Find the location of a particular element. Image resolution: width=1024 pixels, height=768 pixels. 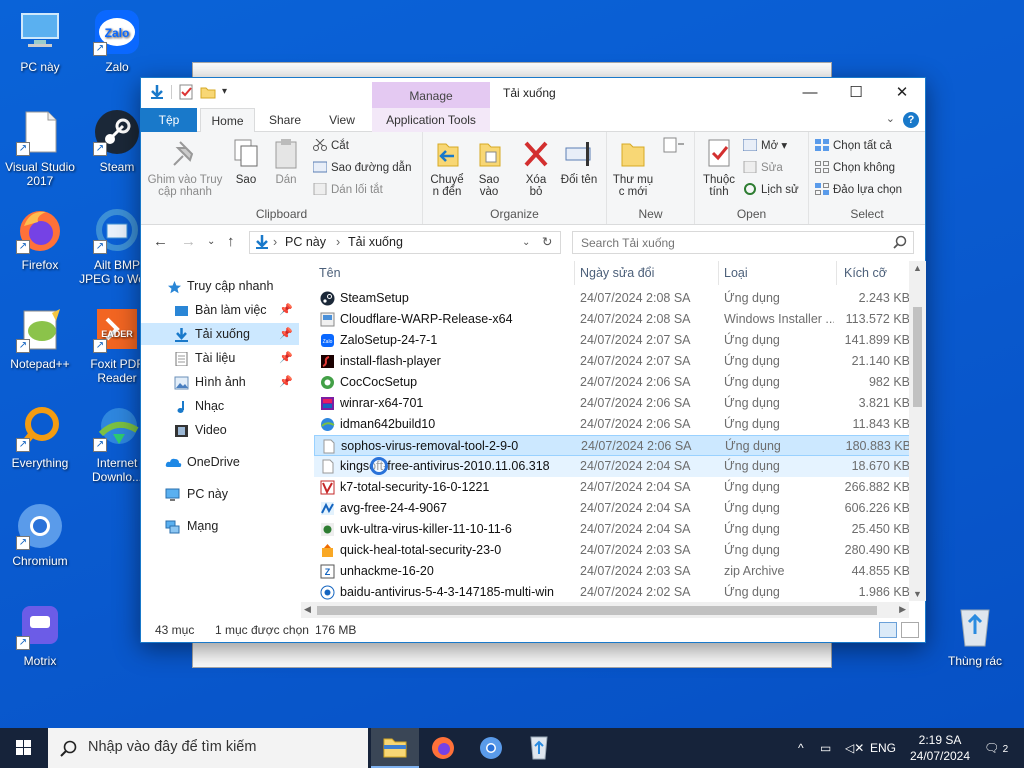

recent-locations-icon: ⌄ is located at coordinates (211, 241).